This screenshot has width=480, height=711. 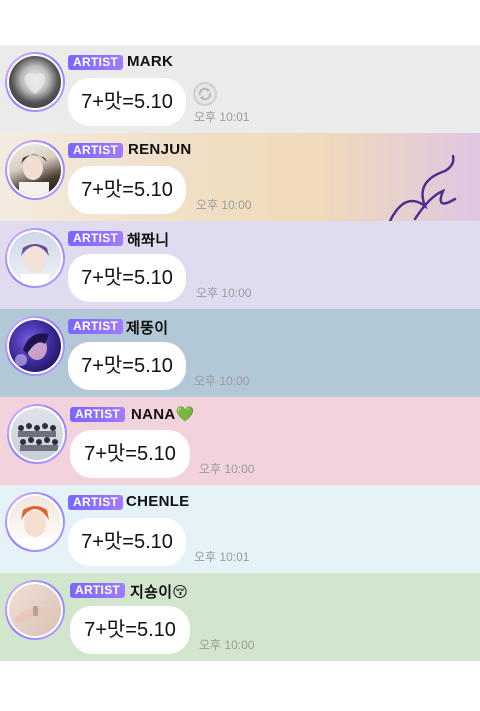 I want to click on group-photo-icon, so click(x=38, y=437).